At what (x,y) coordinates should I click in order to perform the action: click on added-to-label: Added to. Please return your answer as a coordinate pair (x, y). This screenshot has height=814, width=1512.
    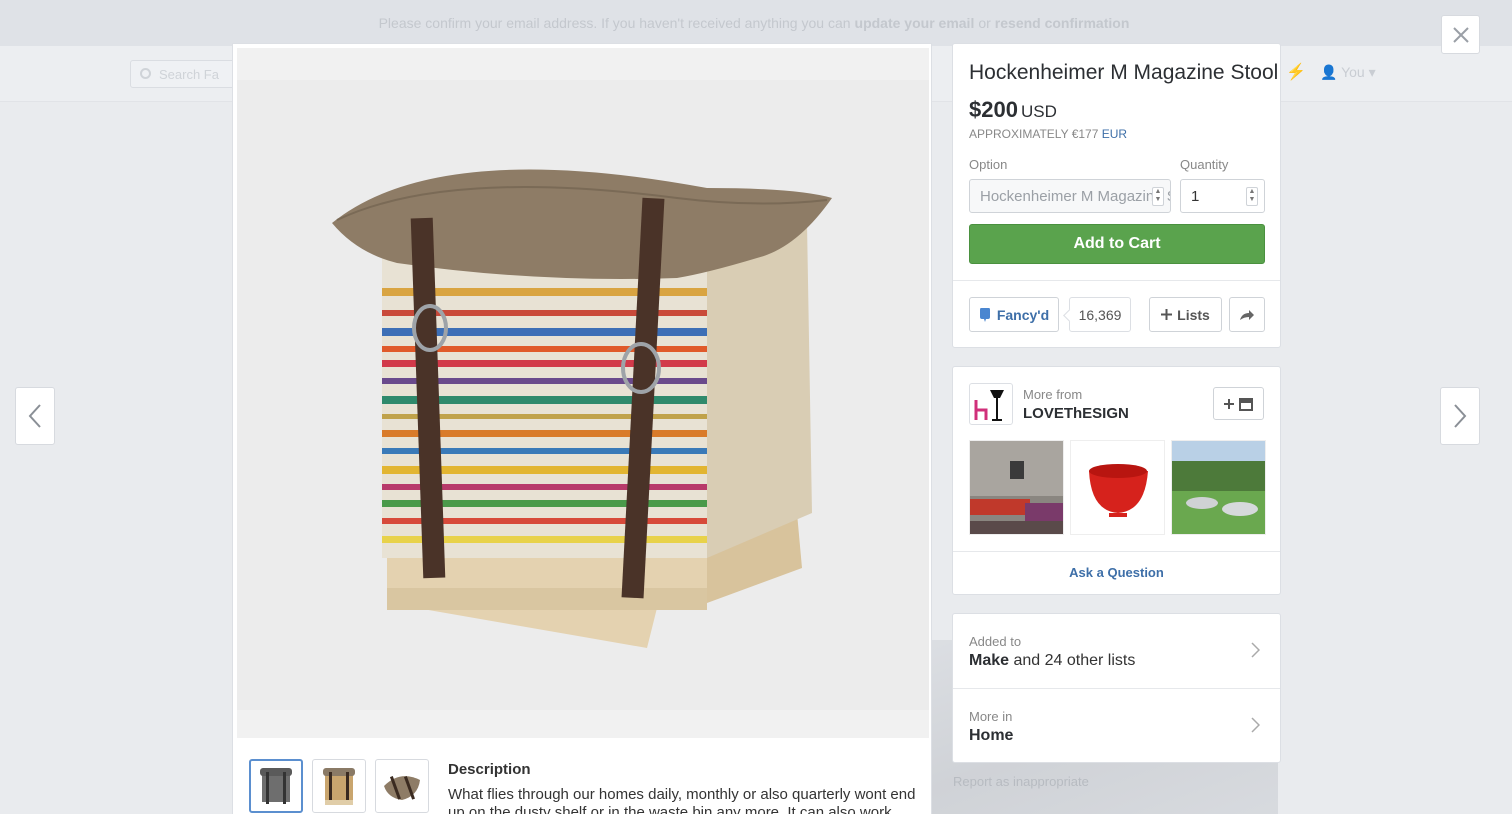
    Looking at the image, I should click on (995, 641).